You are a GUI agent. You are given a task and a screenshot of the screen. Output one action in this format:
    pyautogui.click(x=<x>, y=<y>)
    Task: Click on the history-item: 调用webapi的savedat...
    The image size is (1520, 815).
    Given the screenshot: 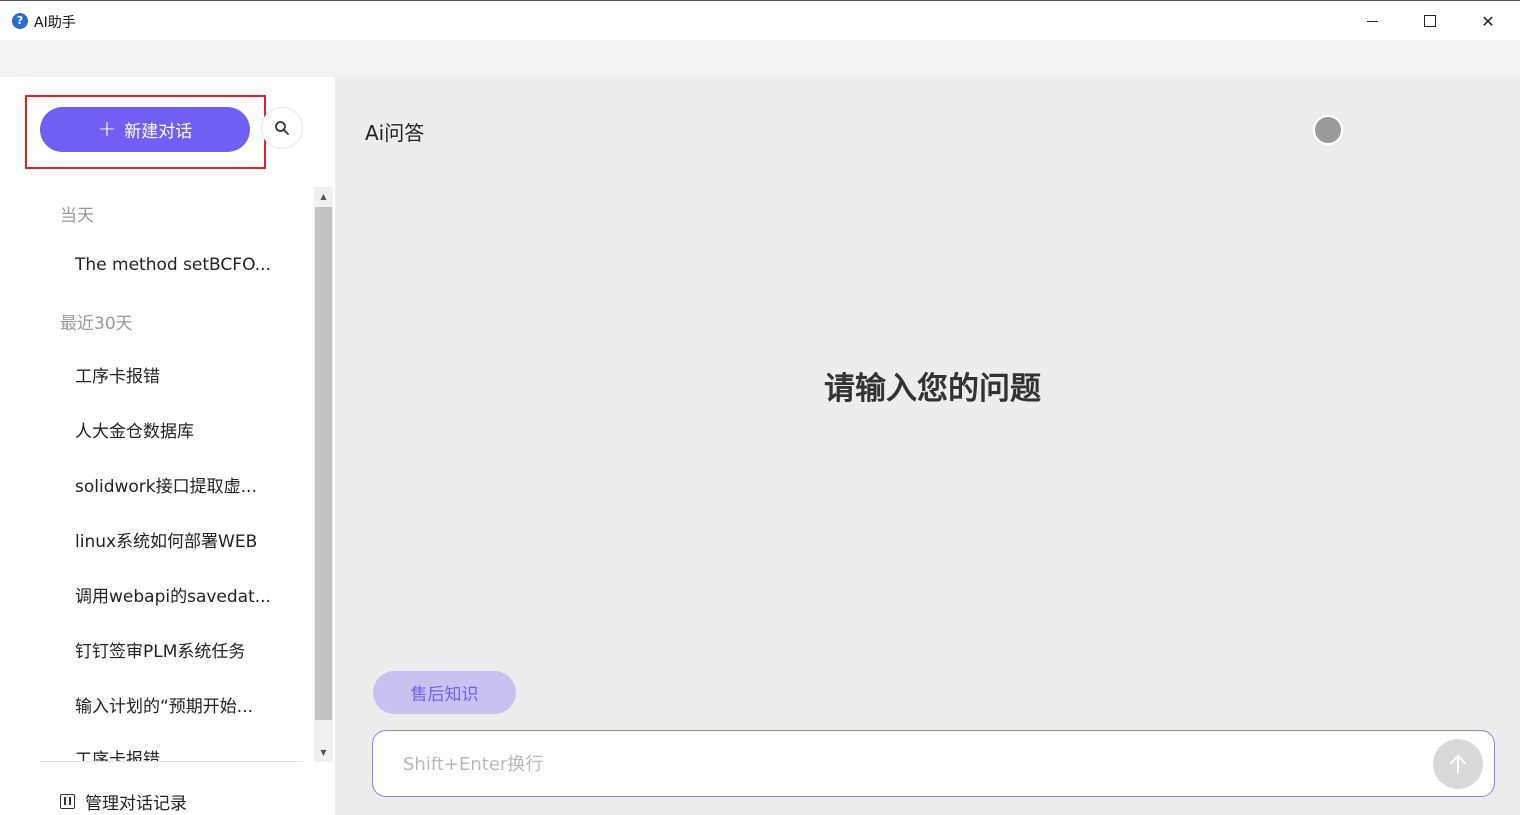 What is the action you would take?
    pyautogui.click(x=190, y=594)
    